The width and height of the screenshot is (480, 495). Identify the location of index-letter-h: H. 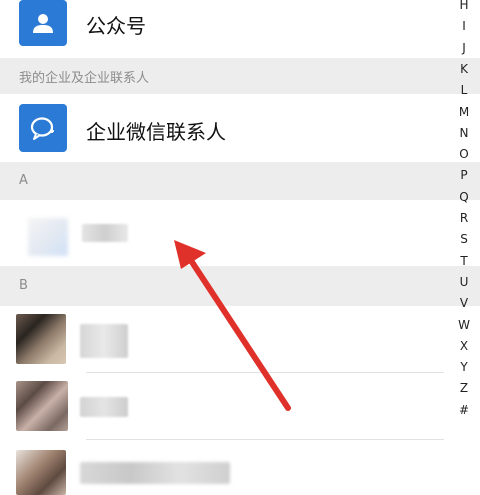
(464, 6).